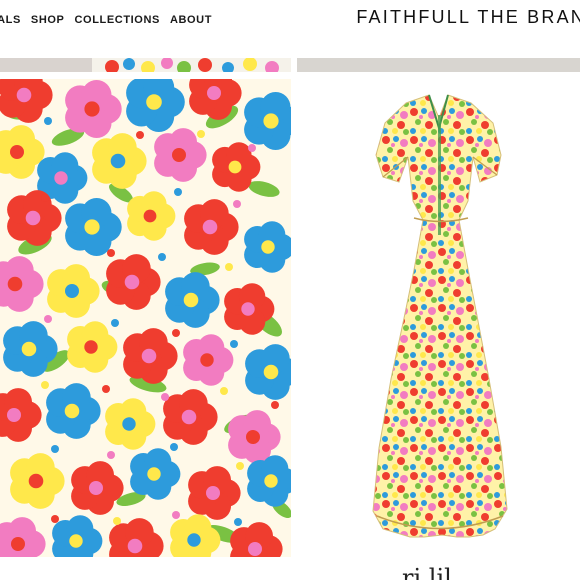 Image resolution: width=580 pixels, height=580 pixels. I want to click on previous-image-preview, so click(145, 65).